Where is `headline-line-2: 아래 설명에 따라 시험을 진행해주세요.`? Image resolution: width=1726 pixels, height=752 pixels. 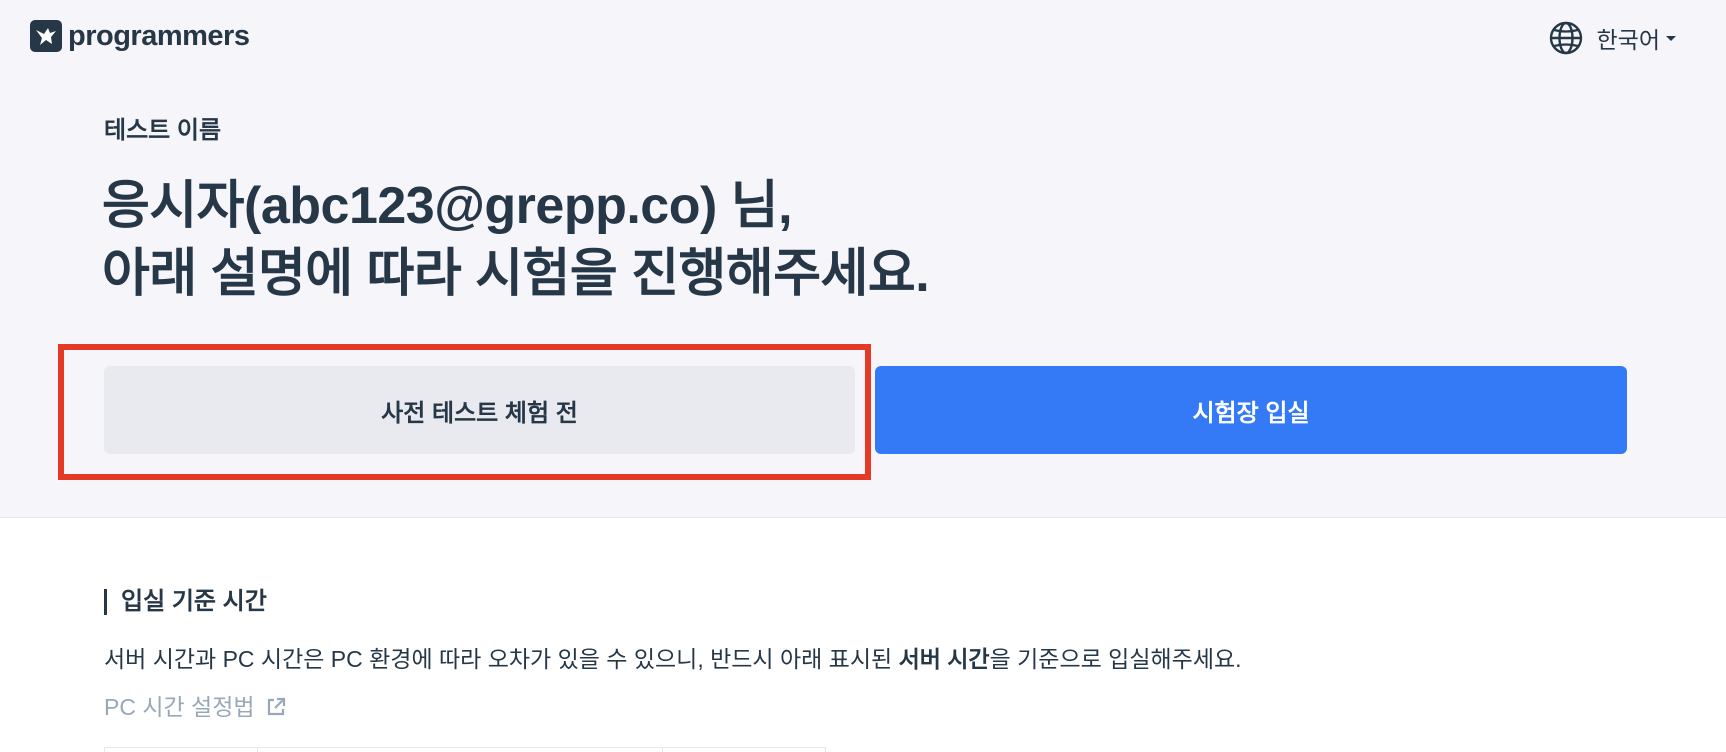 headline-line-2: 아래 설명에 따라 시험을 진행해주세요. is located at coordinates (516, 274).